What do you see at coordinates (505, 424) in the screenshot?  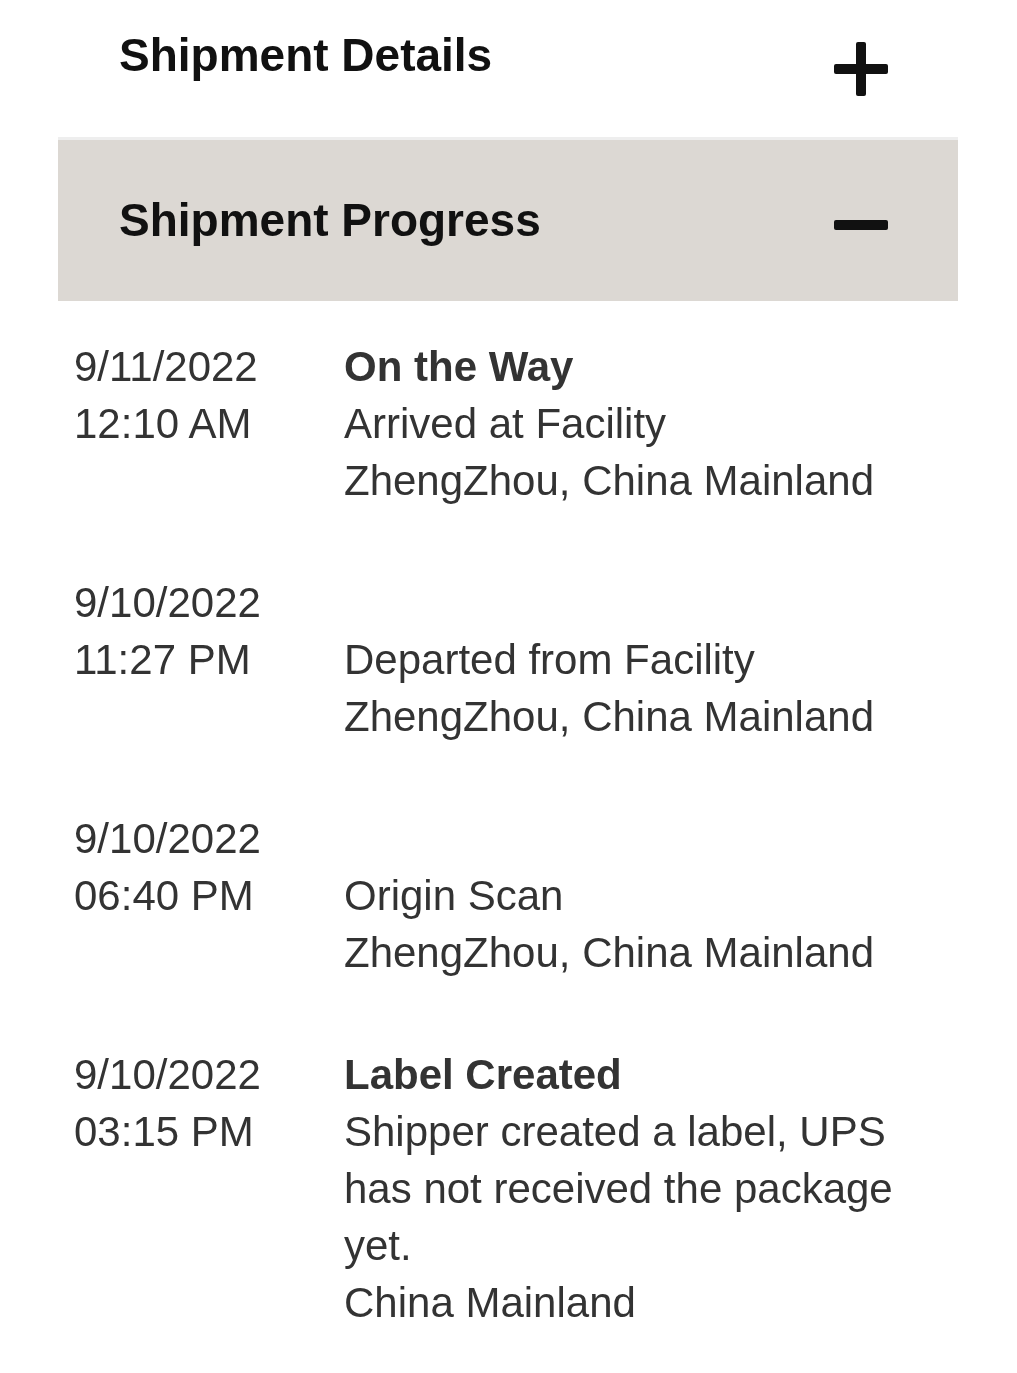 I see `event-description: Arrived at Facility` at bounding box center [505, 424].